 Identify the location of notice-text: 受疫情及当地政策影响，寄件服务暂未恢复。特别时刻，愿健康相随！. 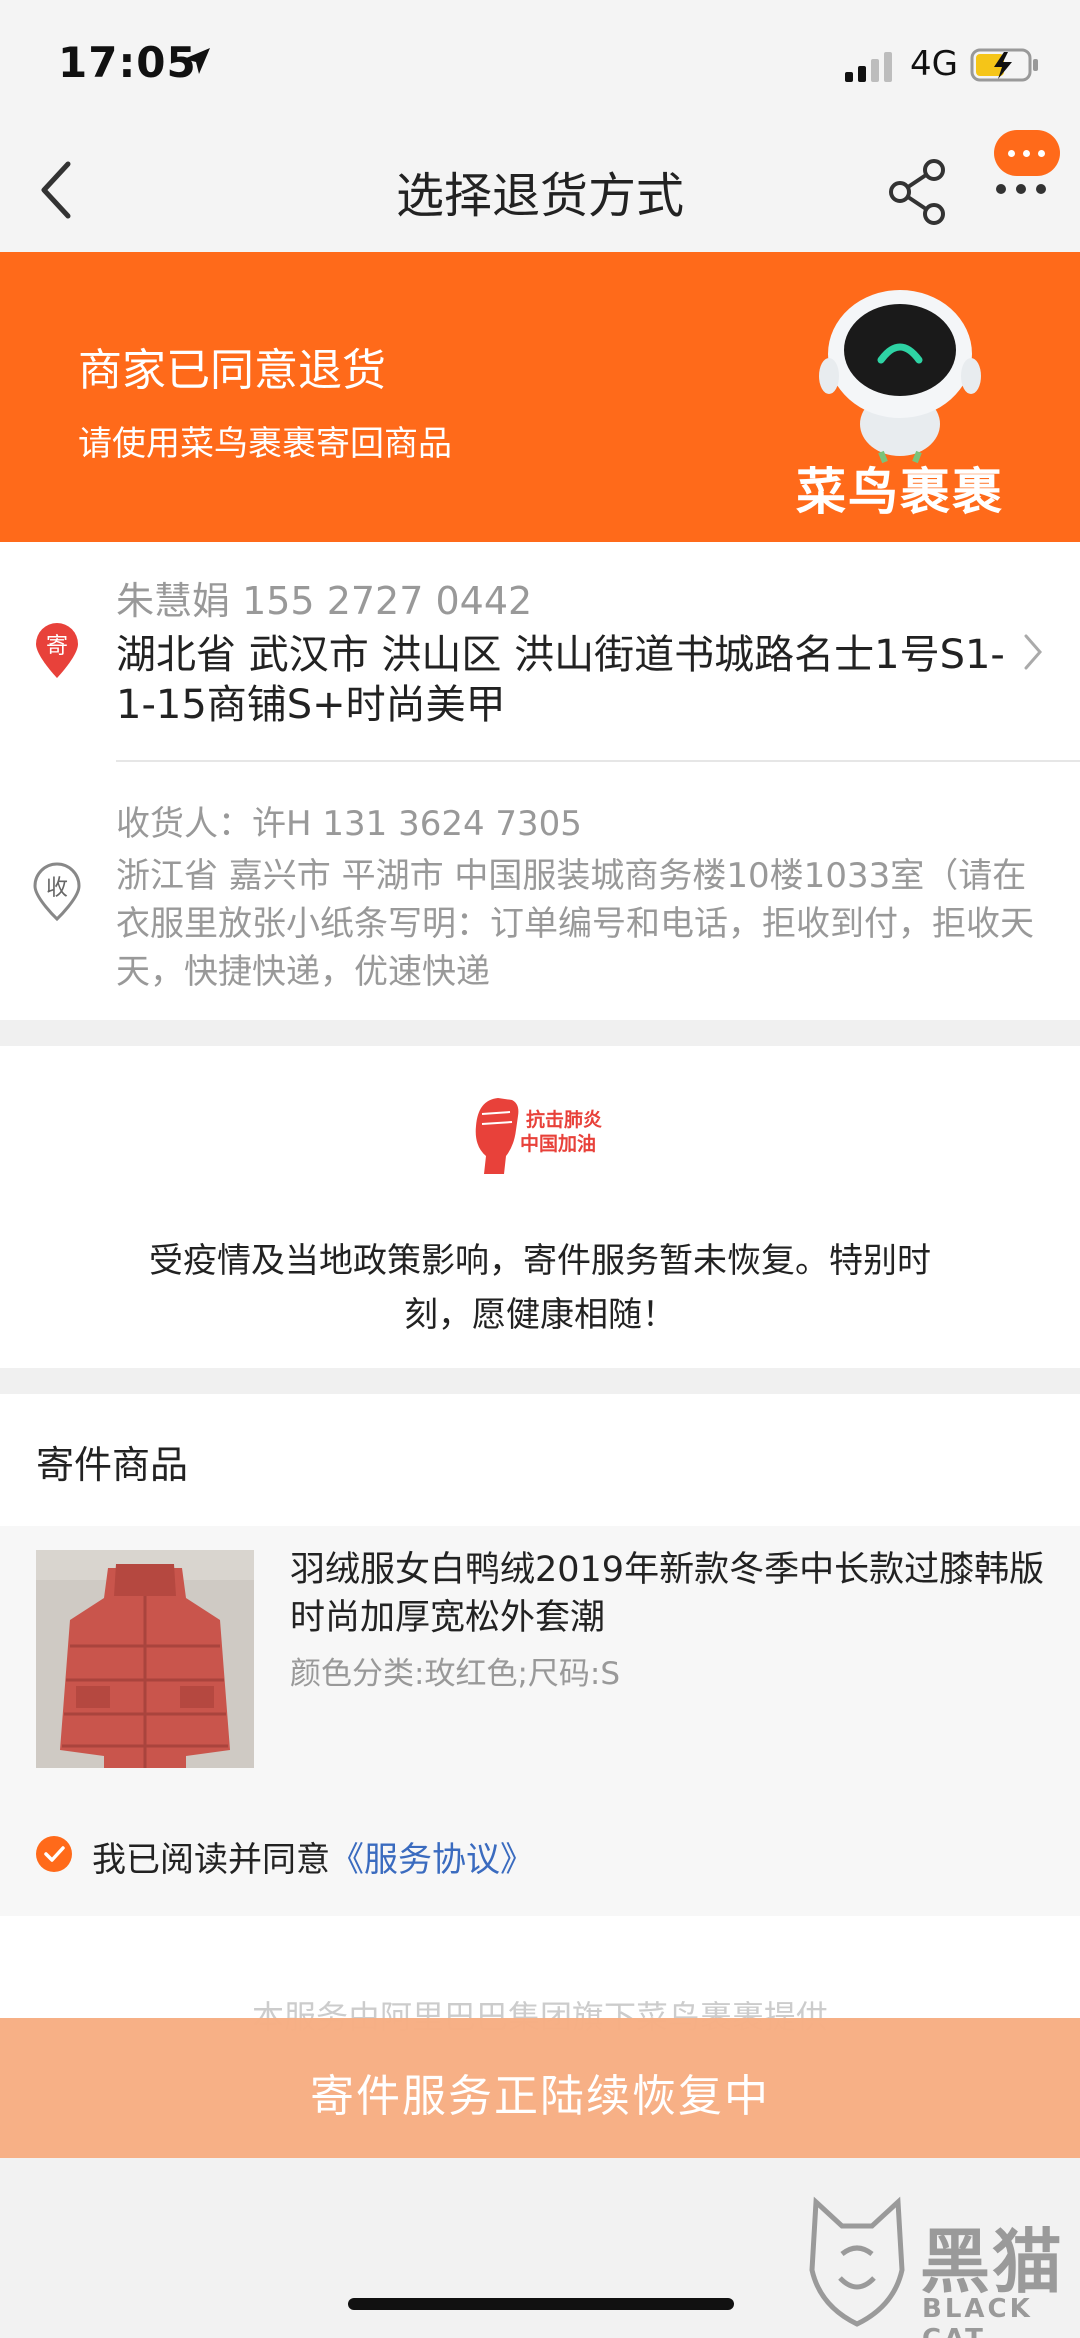
(540, 1288).